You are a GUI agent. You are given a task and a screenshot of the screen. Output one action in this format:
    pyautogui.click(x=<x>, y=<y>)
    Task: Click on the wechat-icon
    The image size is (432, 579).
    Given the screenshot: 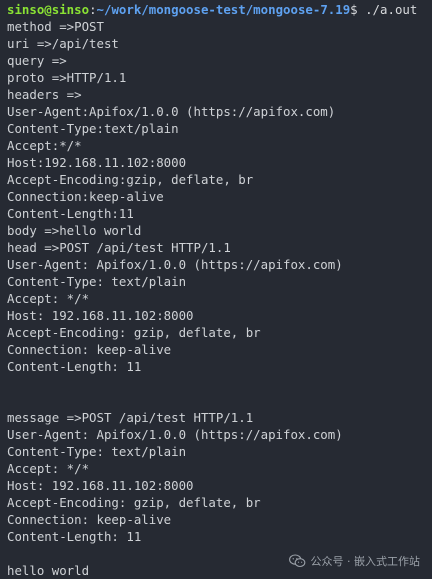 What is the action you would take?
    pyautogui.click(x=297, y=561)
    